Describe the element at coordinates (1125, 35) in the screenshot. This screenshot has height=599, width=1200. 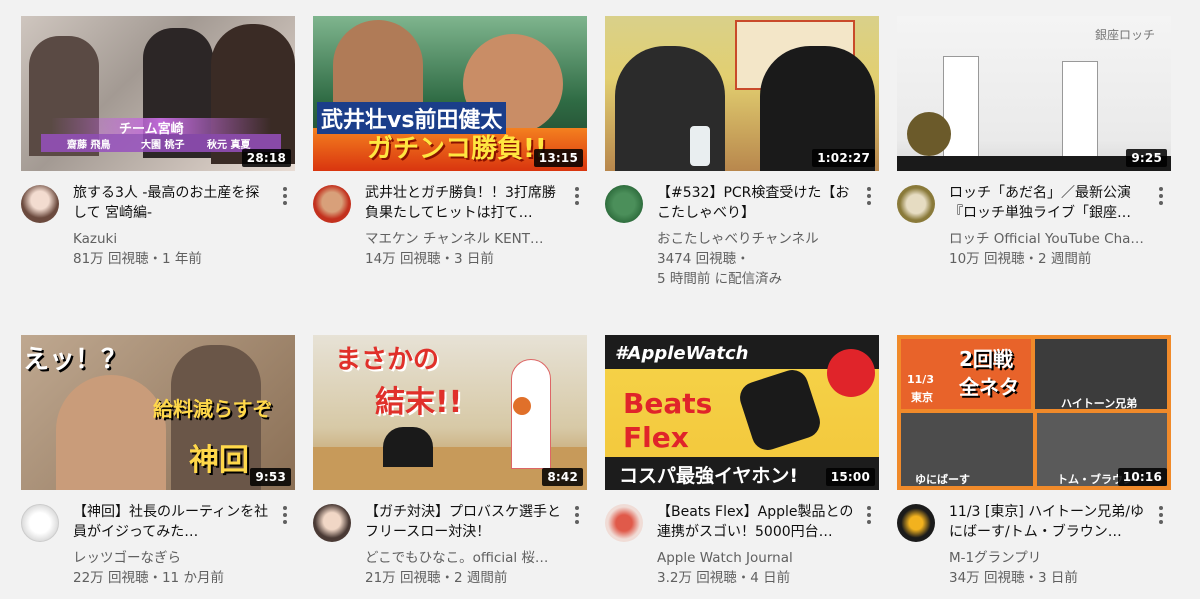
I see `thumb-caption: 銀座ロッチ` at that location.